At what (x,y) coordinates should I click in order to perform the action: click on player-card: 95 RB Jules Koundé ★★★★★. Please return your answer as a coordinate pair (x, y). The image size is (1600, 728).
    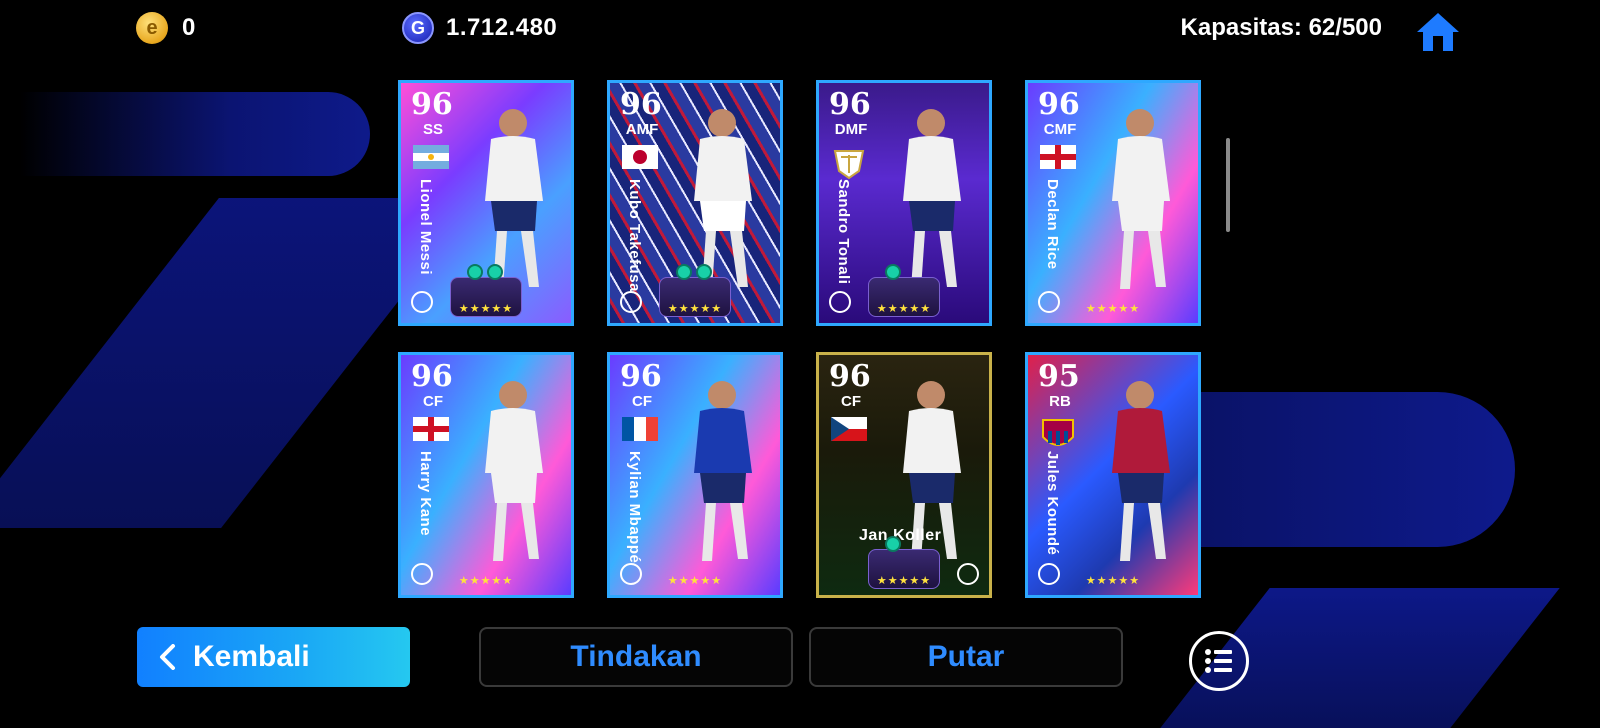
    Looking at the image, I should click on (1113, 475).